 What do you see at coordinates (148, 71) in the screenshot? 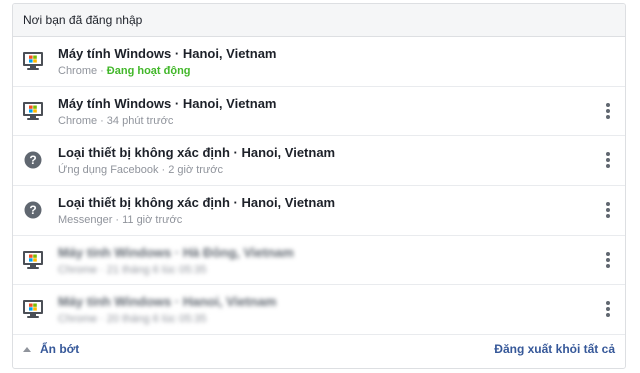
I see `active-status: Đang hoạt động` at bounding box center [148, 71].